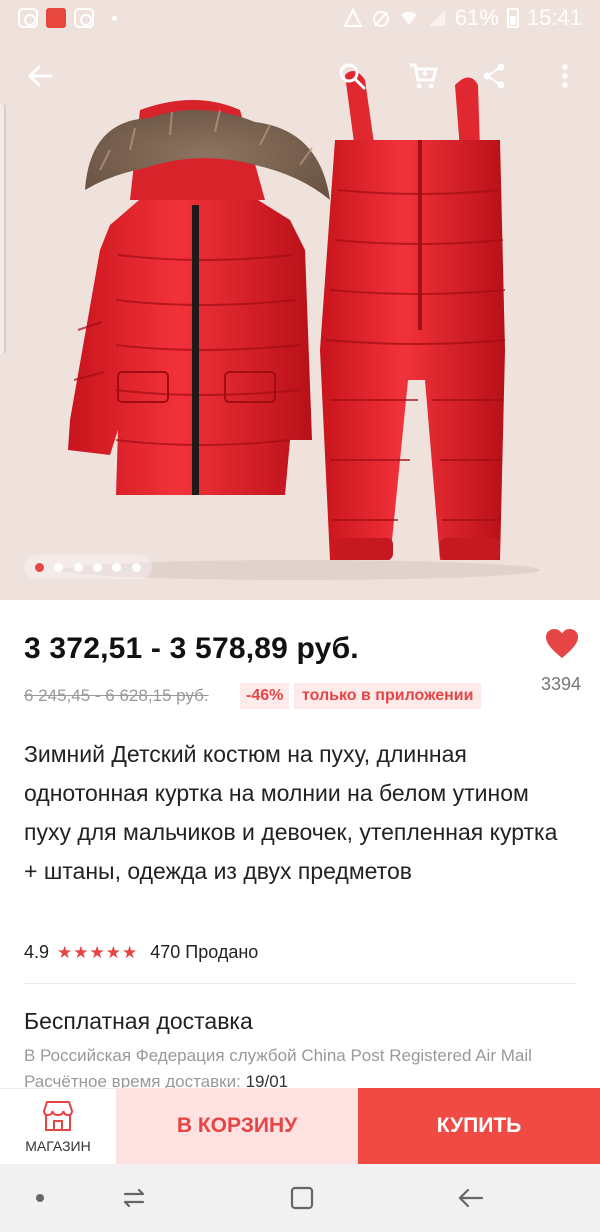  Describe the element at coordinates (380, 19) in the screenshot. I see `no-signal-icon` at that location.